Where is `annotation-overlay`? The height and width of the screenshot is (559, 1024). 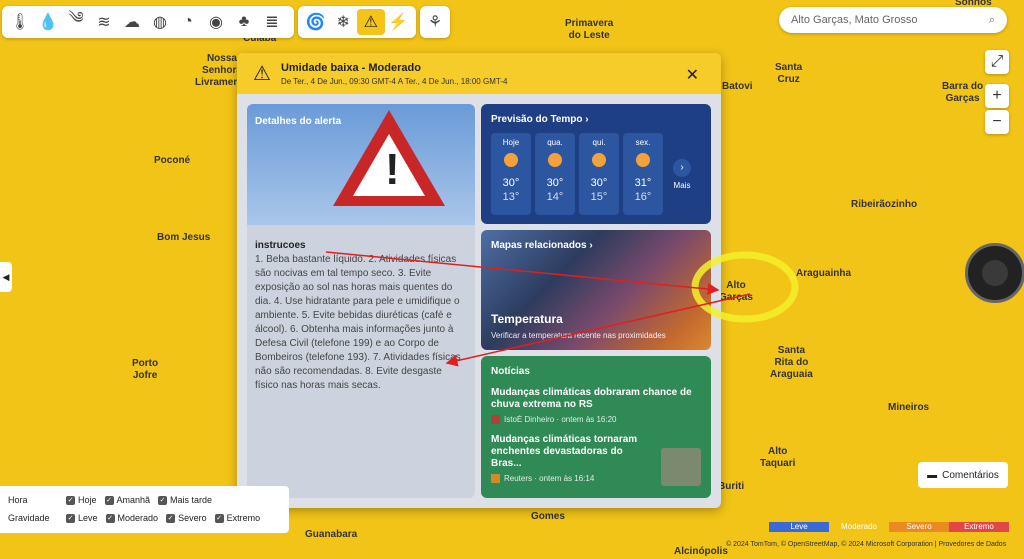 annotation-overlay is located at coordinates (562, 309).